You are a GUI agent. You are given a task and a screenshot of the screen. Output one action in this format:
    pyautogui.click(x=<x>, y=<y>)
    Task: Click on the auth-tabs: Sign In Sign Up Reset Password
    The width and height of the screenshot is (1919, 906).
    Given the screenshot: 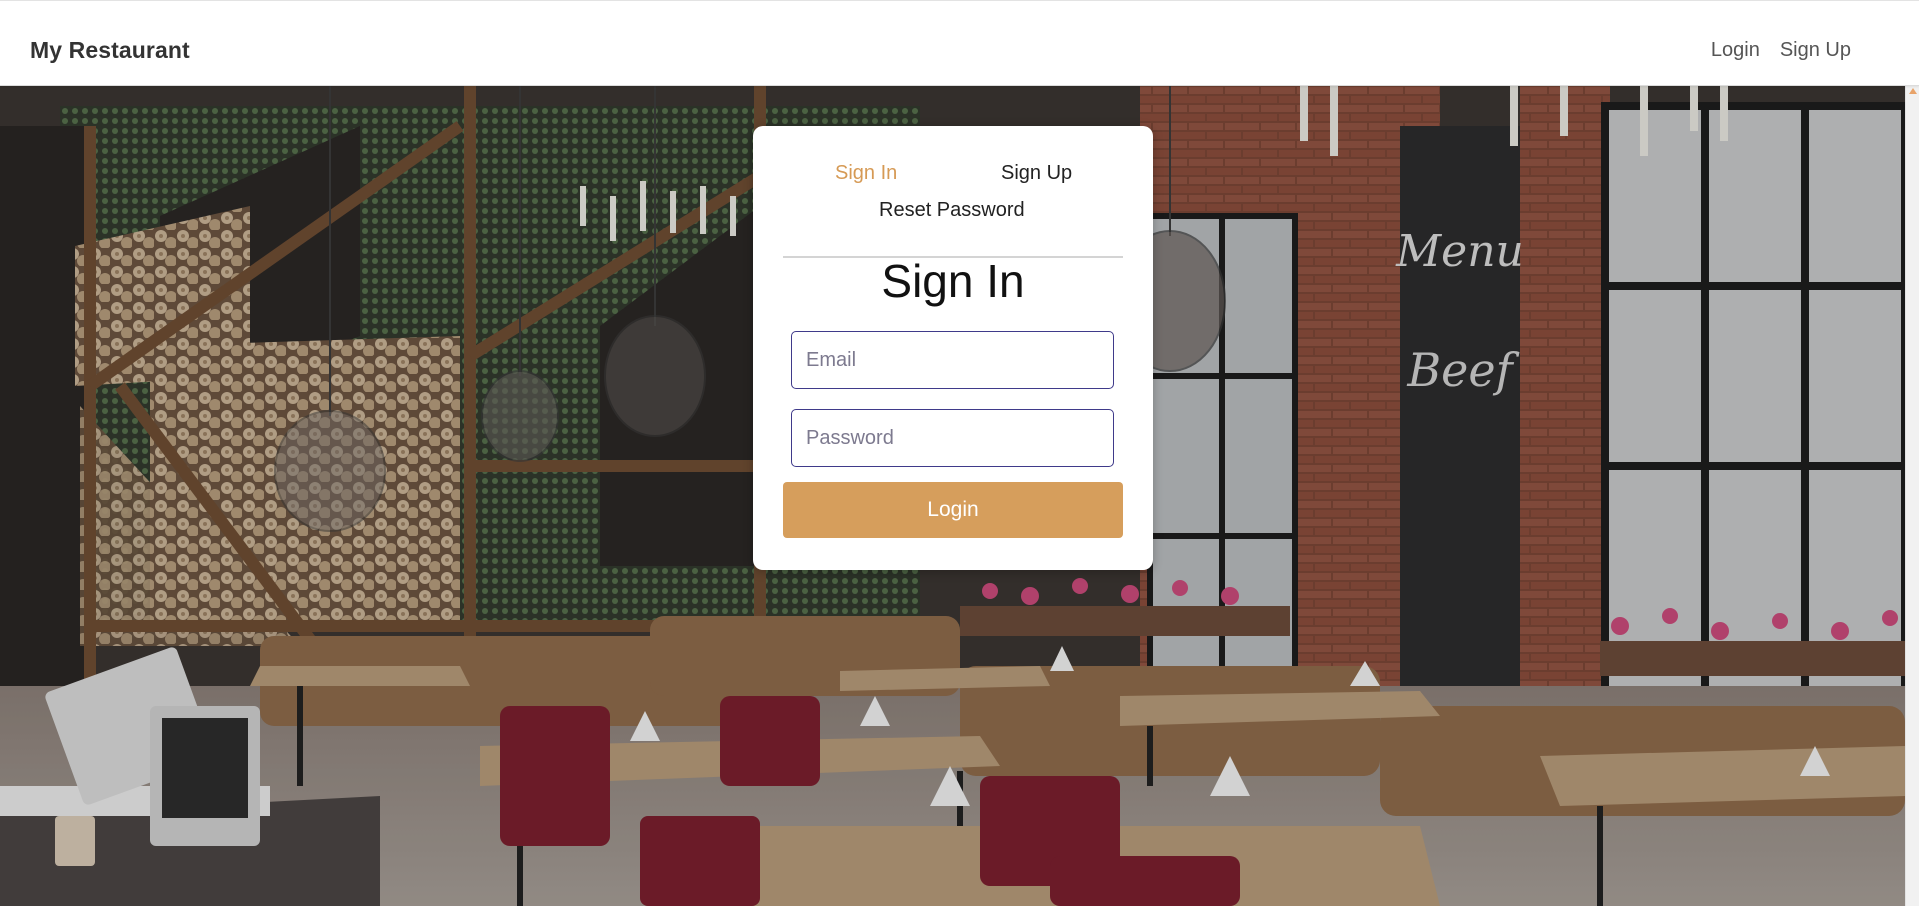 What is the action you would take?
    pyautogui.click(x=953, y=210)
    